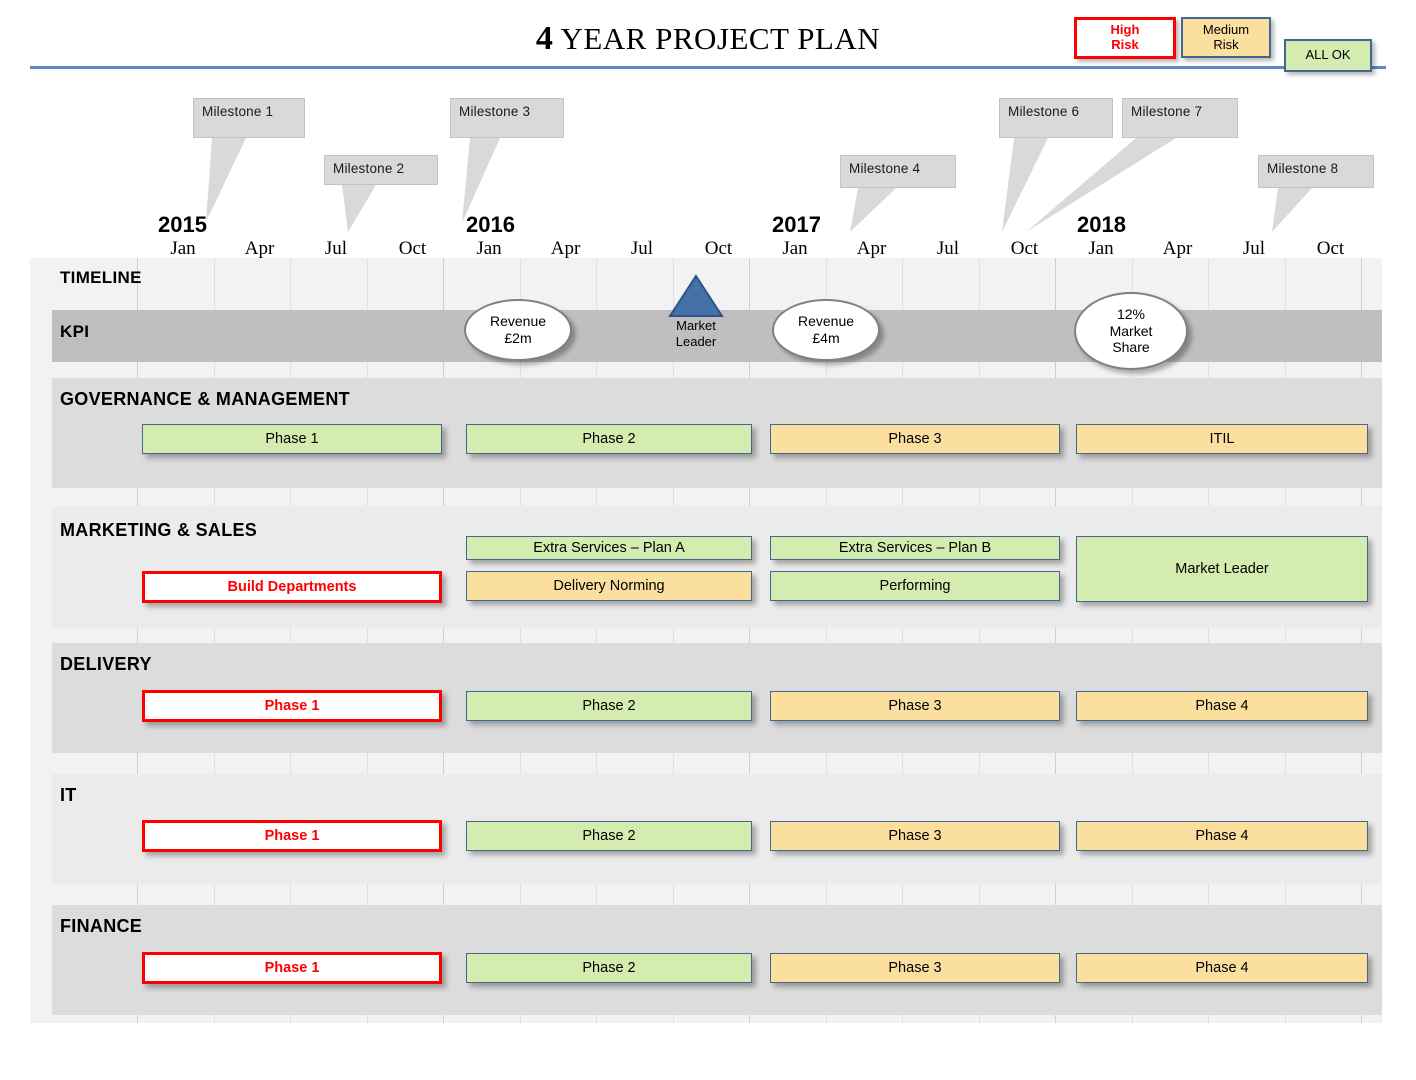  I want to click on bar-marketing-build-departments-label: Build Departments, so click(292, 587).